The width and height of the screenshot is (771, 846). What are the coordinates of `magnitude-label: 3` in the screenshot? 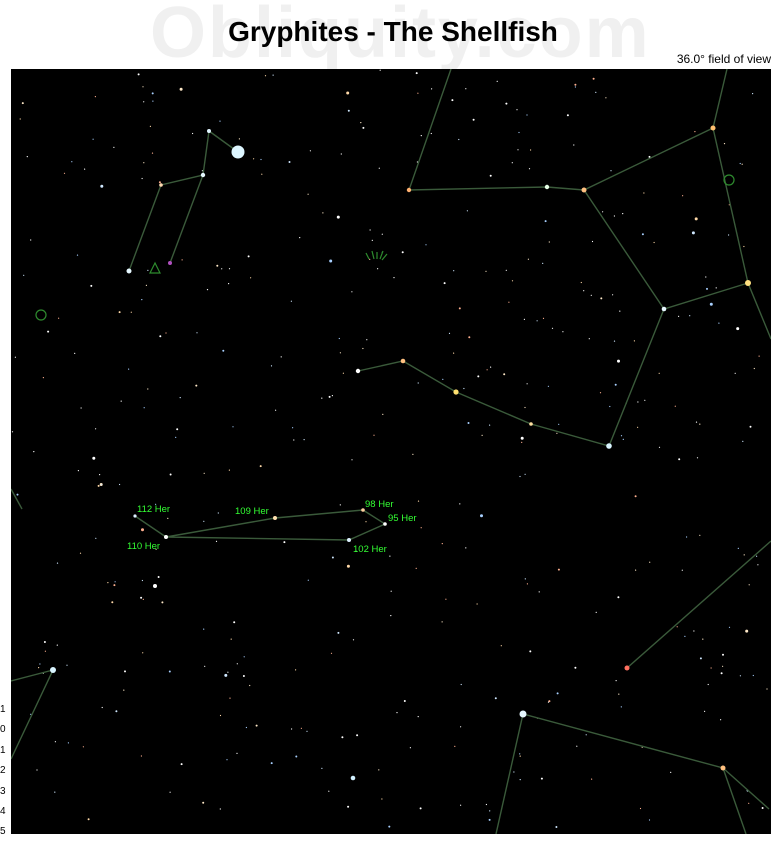 It's located at (3, 791).